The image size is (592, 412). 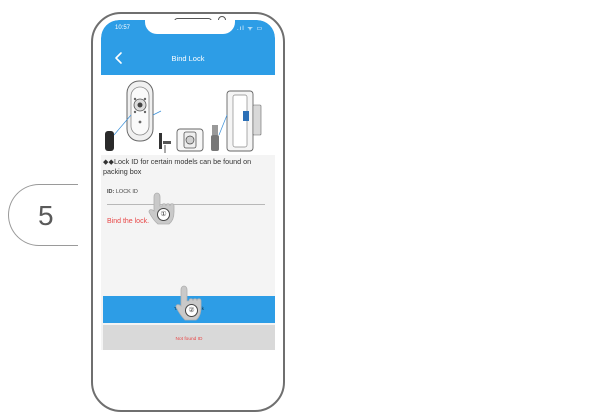 I want to click on lock-id-input: LOCK ID, so click(x=127, y=192).